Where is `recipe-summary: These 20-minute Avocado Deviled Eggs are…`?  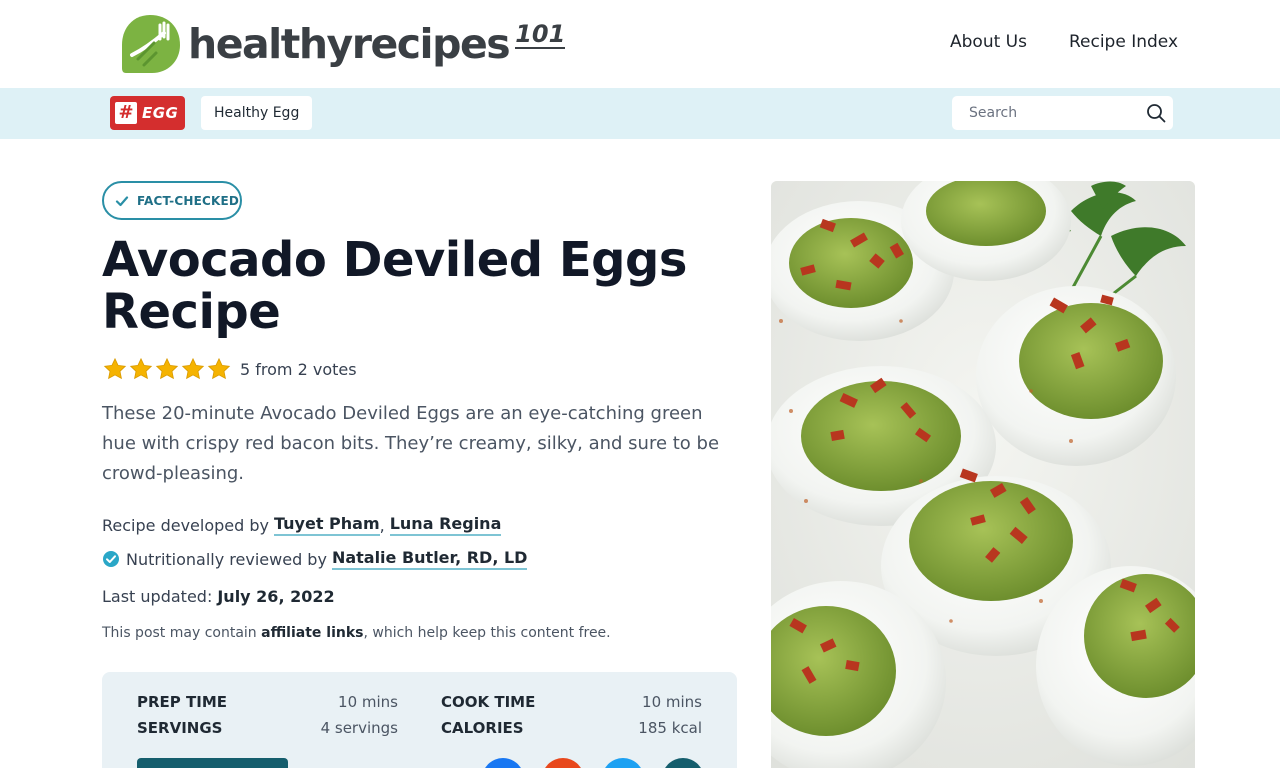
recipe-summary: These 20-minute Avocado Deviled Eggs are… is located at coordinates (411, 443).